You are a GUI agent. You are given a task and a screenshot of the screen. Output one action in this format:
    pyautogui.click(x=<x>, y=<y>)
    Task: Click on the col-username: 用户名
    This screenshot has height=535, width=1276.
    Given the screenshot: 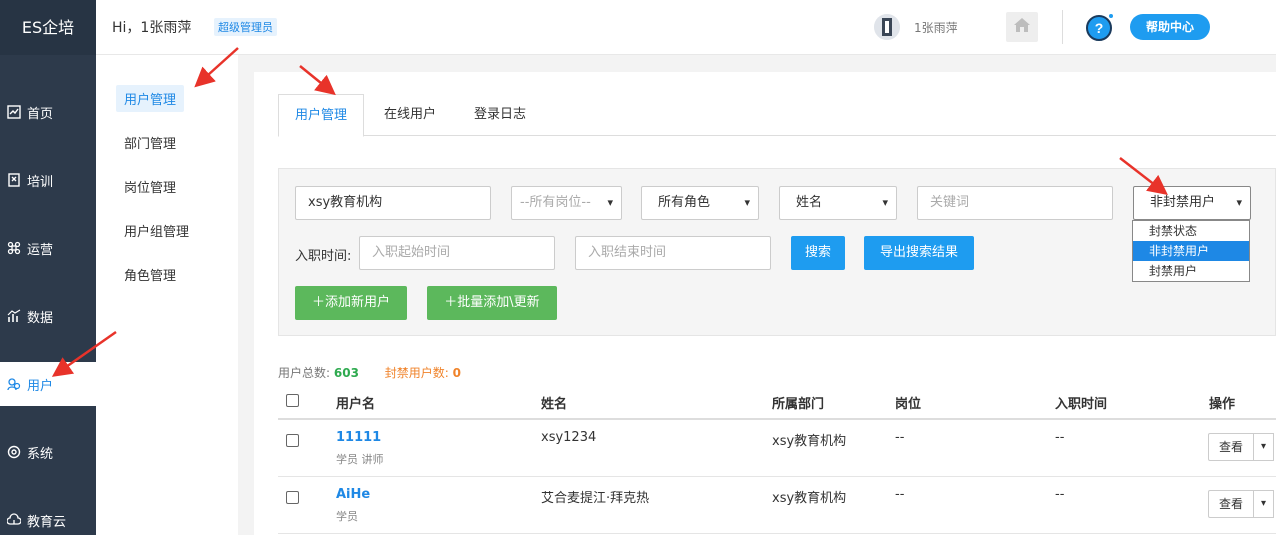 What is the action you would take?
    pyautogui.click(x=356, y=404)
    